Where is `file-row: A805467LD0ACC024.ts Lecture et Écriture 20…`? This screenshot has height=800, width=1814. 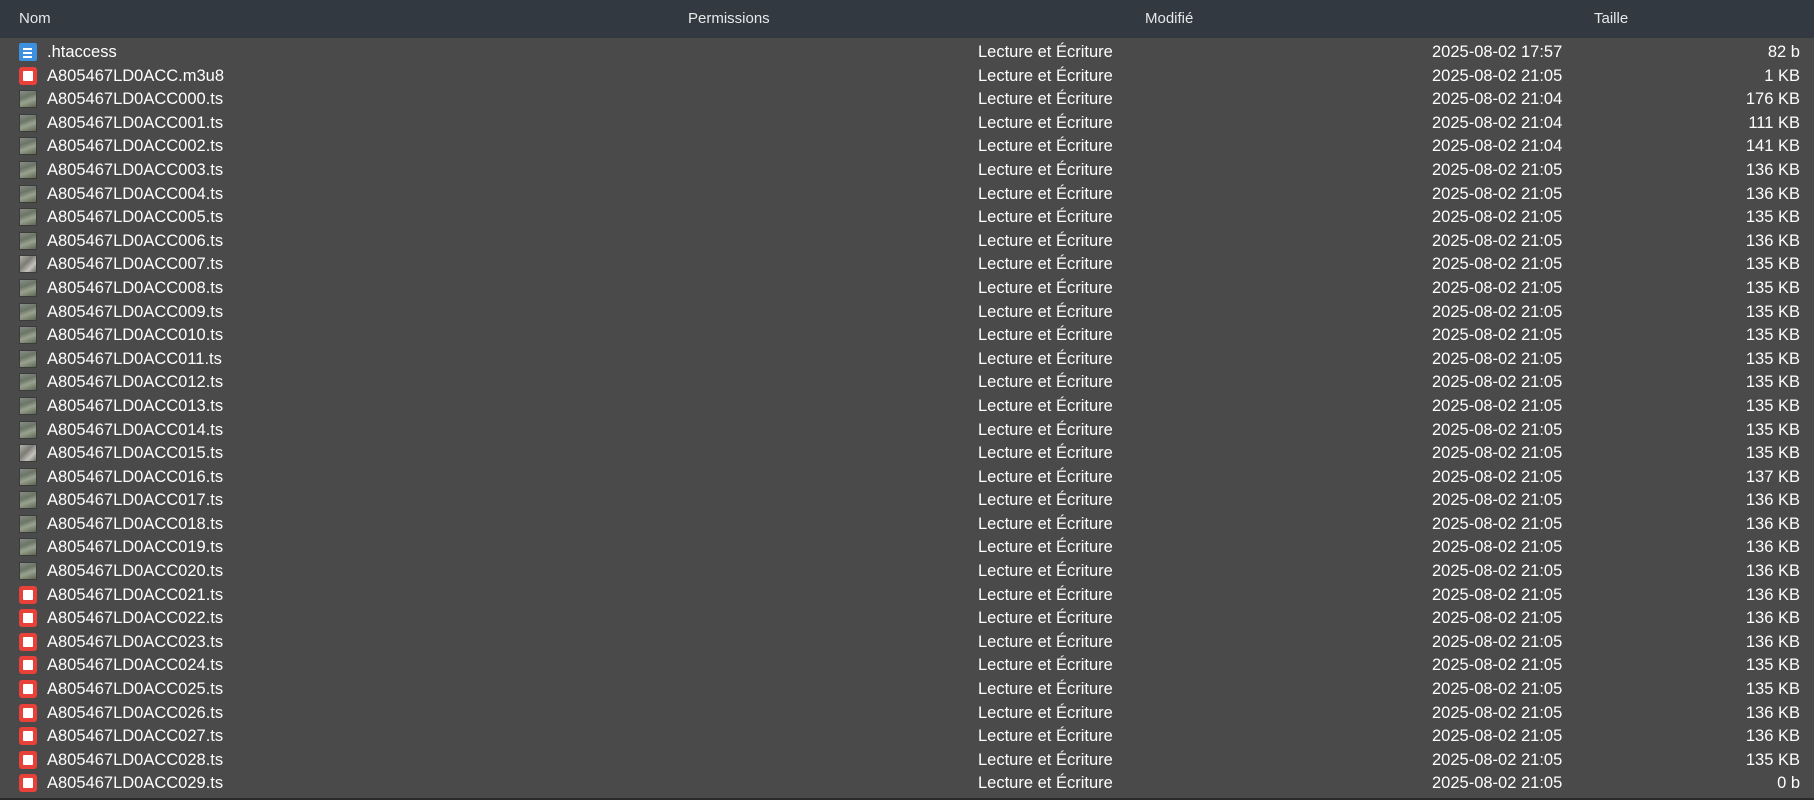
file-row: A805467LD0ACC024.ts Lecture et Écriture 20… is located at coordinates (907, 665).